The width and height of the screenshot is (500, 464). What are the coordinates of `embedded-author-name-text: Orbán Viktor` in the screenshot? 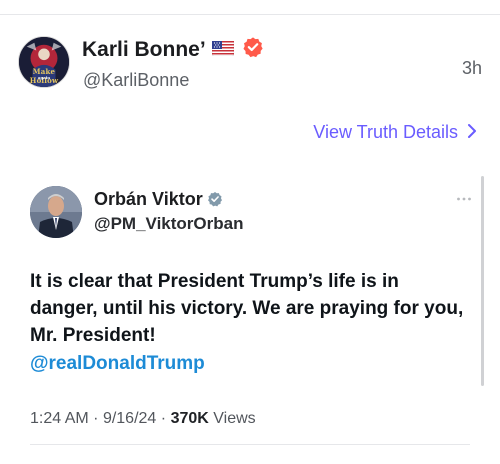 It's located at (148, 199).